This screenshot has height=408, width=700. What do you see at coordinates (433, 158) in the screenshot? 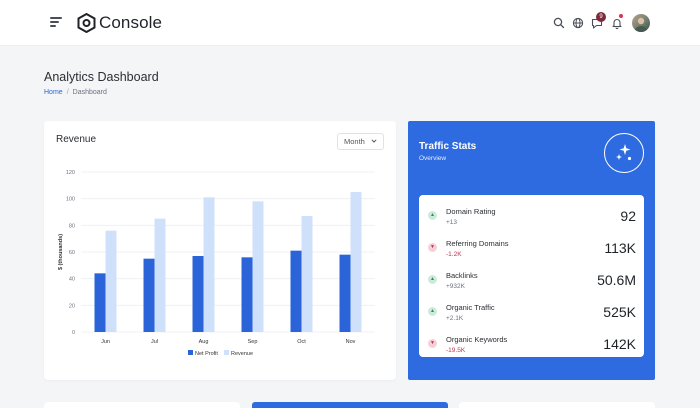
I see `traffic-subtitle: Overview` at bounding box center [433, 158].